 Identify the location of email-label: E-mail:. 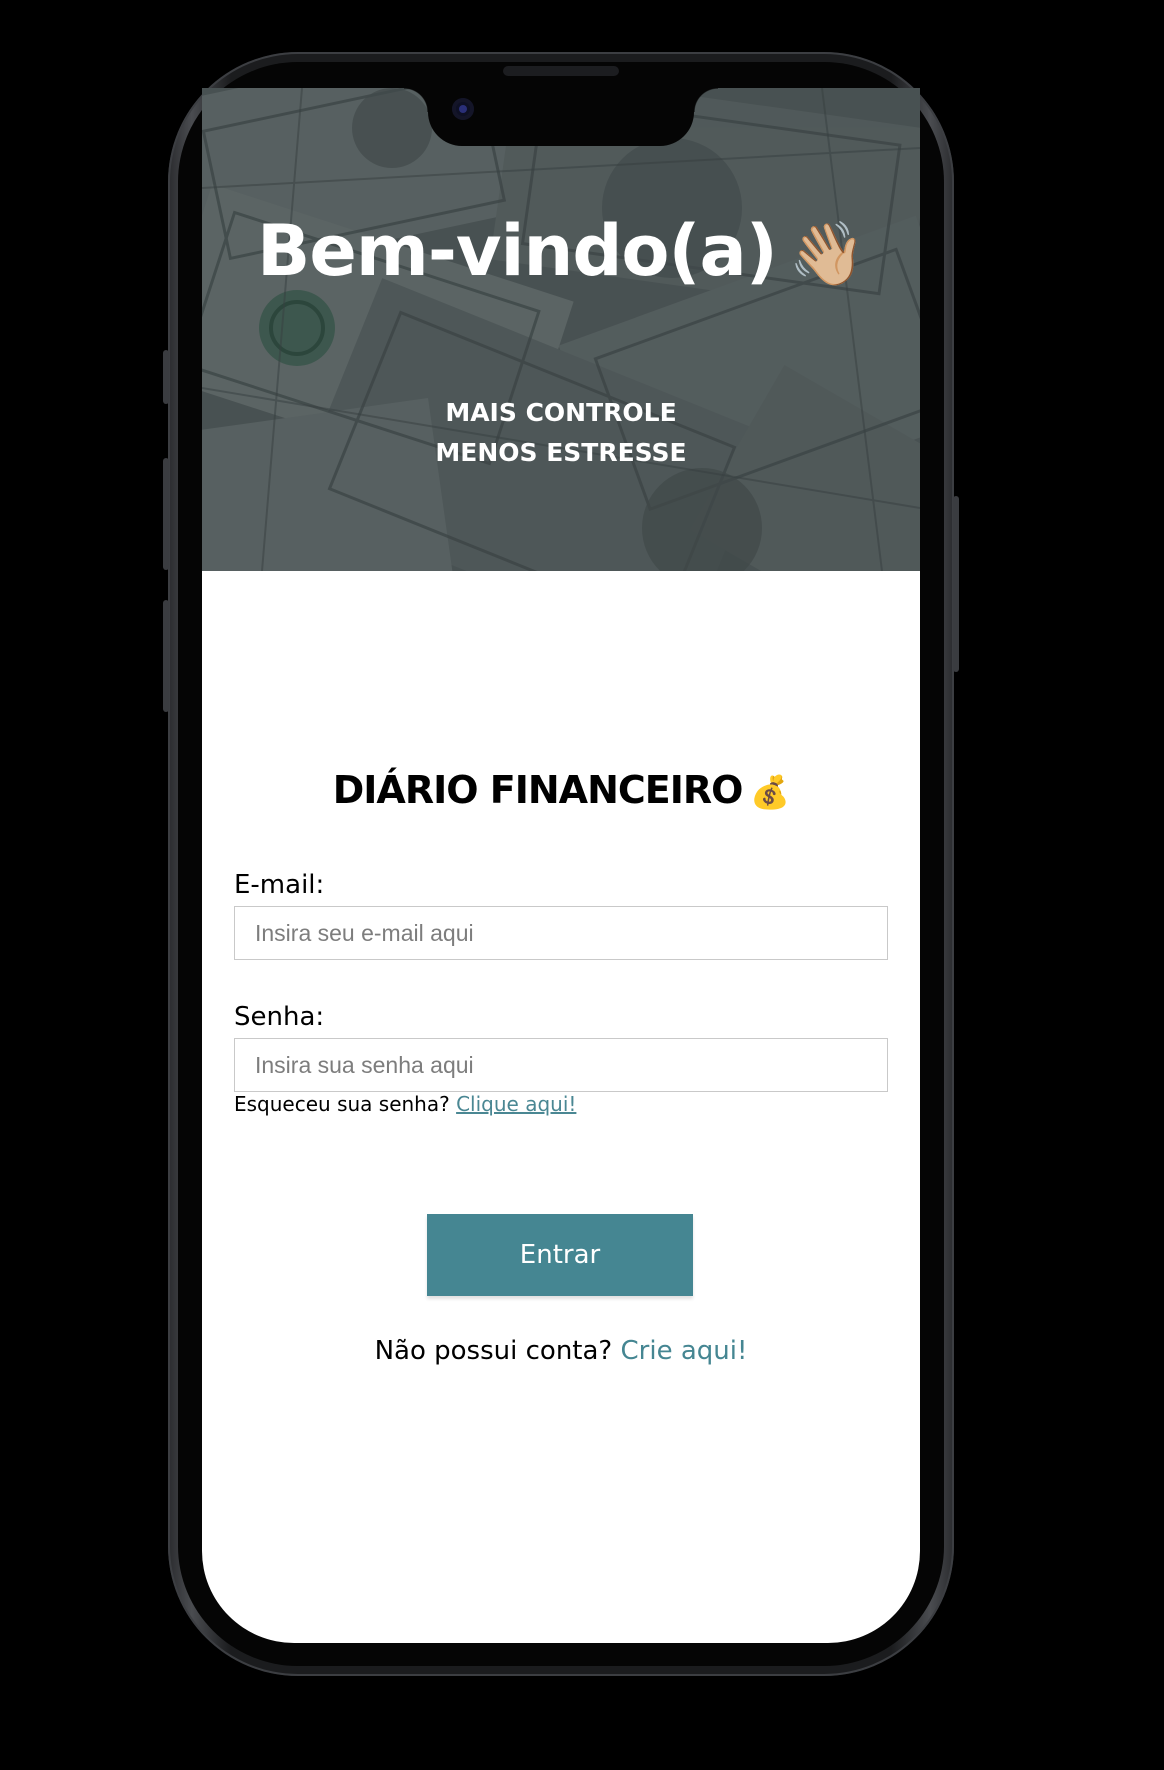
(279, 885).